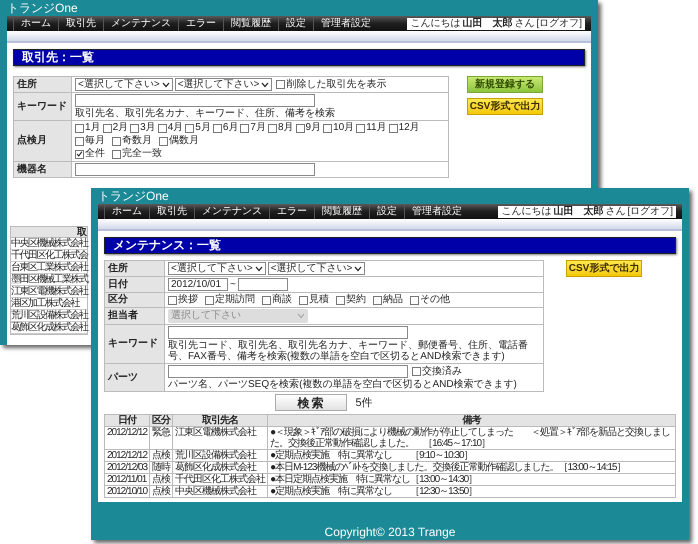  What do you see at coordinates (161, 420) in the screenshot?
I see `column-header: 区分` at bounding box center [161, 420].